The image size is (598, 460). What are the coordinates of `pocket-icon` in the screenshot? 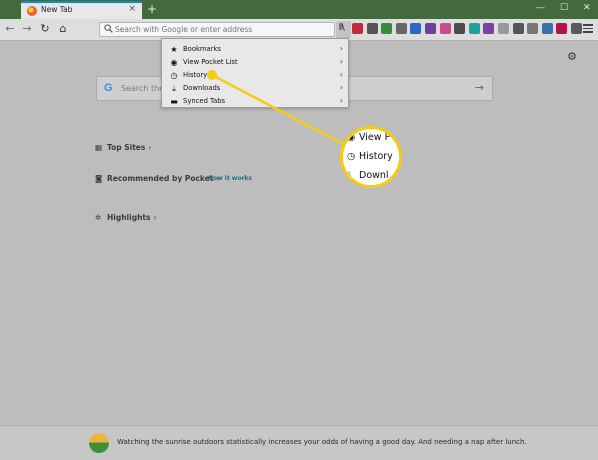 It's located at (357, 28).